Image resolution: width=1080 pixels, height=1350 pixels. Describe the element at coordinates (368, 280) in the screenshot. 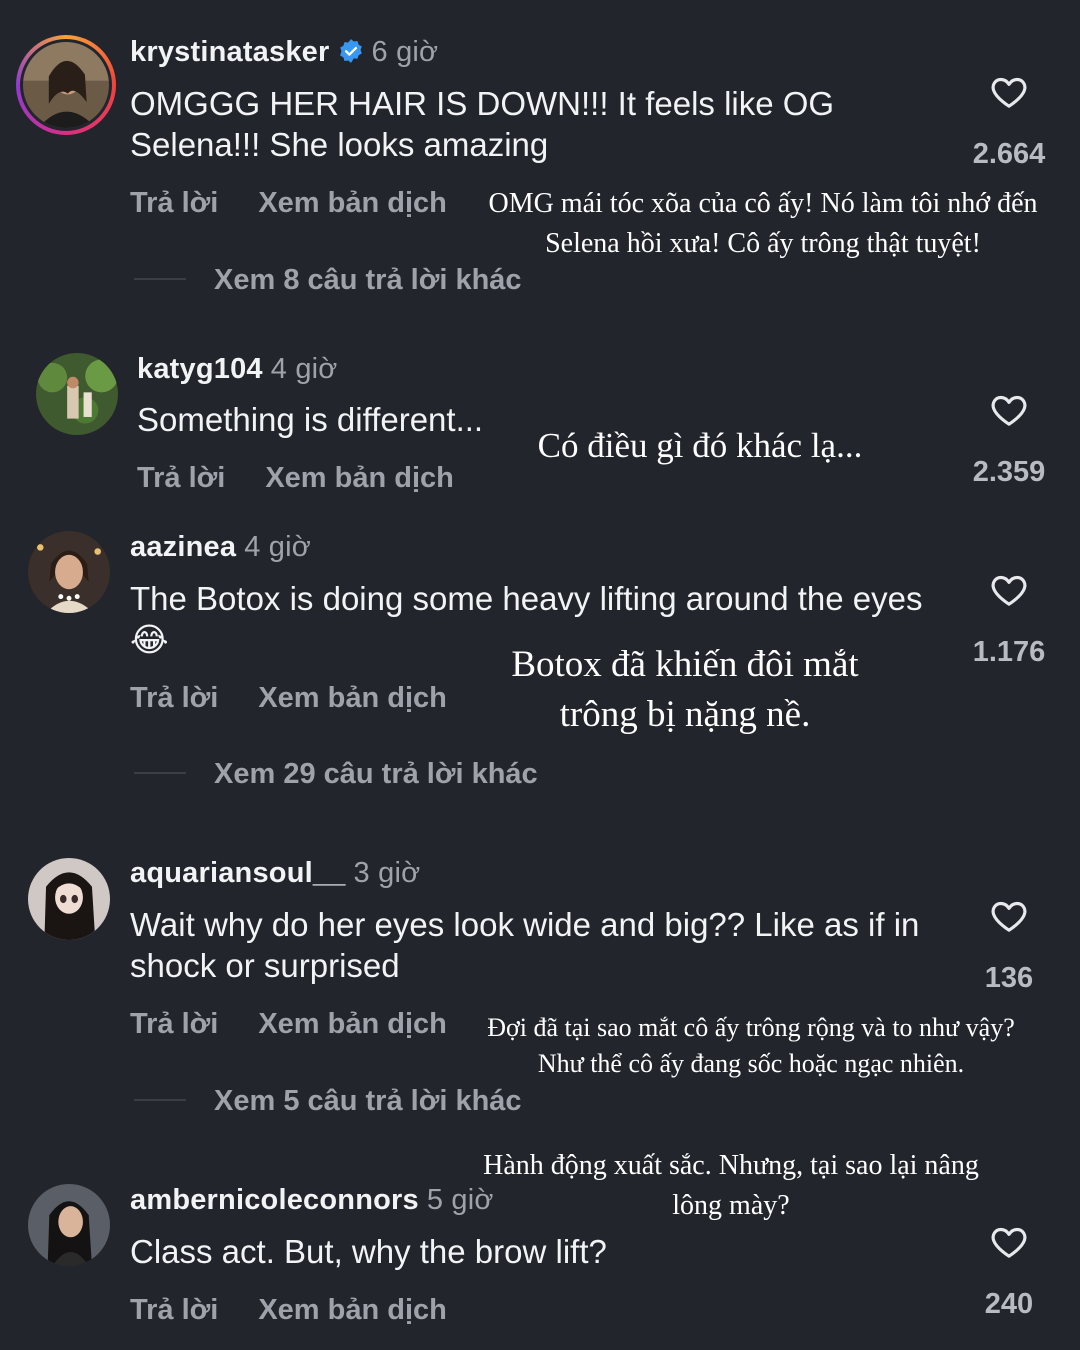

I see `view-more-replies-label: Xem 8 câu trả lời khác` at that location.